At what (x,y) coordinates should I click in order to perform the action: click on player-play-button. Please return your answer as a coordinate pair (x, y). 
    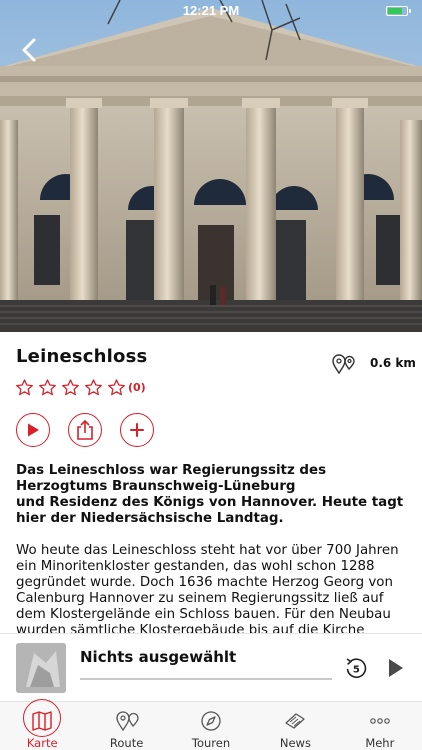
    Looking at the image, I should click on (396, 668).